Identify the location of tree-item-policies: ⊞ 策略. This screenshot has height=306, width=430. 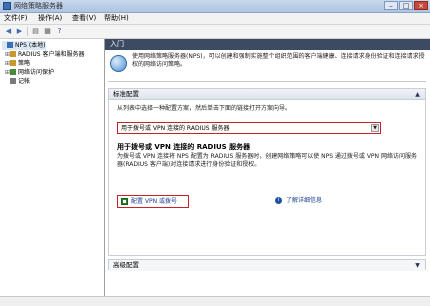
(17, 63).